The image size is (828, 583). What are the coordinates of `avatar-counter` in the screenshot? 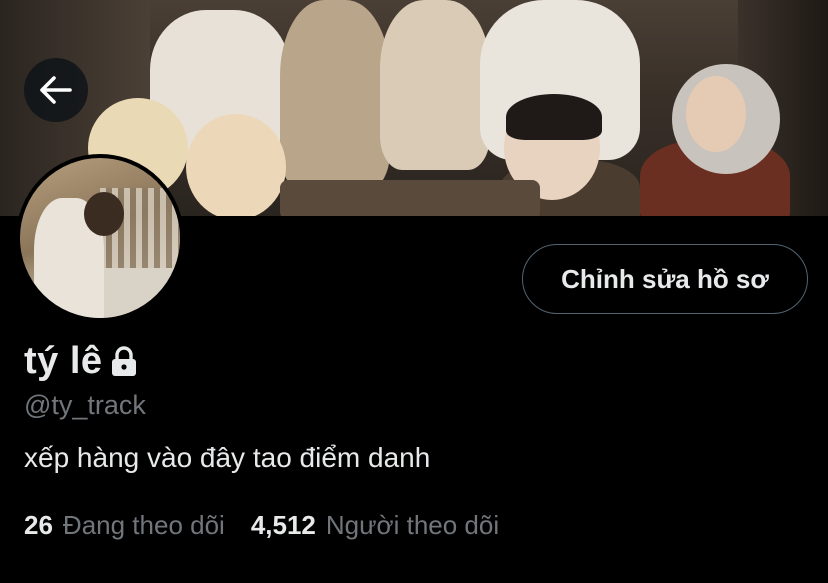 It's located at (135, 293).